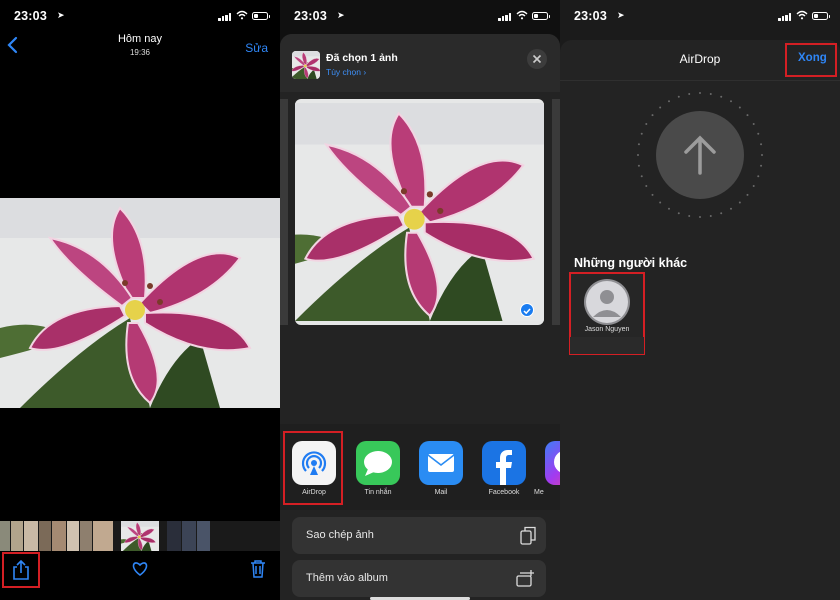 The width and height of the screenshot is (840, 600). I want to click on airdrop-send-circle, so click(700, 155).